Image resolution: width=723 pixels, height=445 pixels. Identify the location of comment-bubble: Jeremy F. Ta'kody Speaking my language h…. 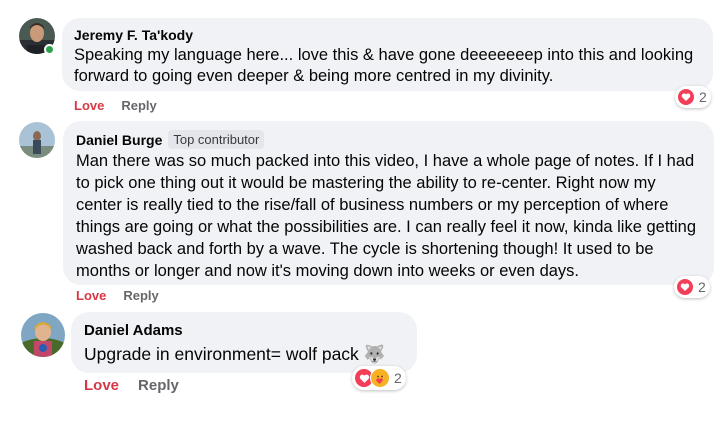
(387, 54).